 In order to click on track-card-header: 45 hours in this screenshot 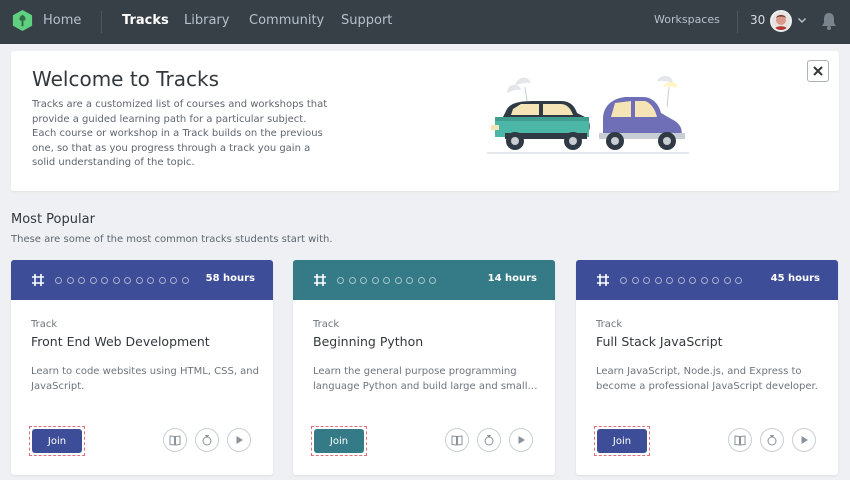, I will do `click(707, 280)`.